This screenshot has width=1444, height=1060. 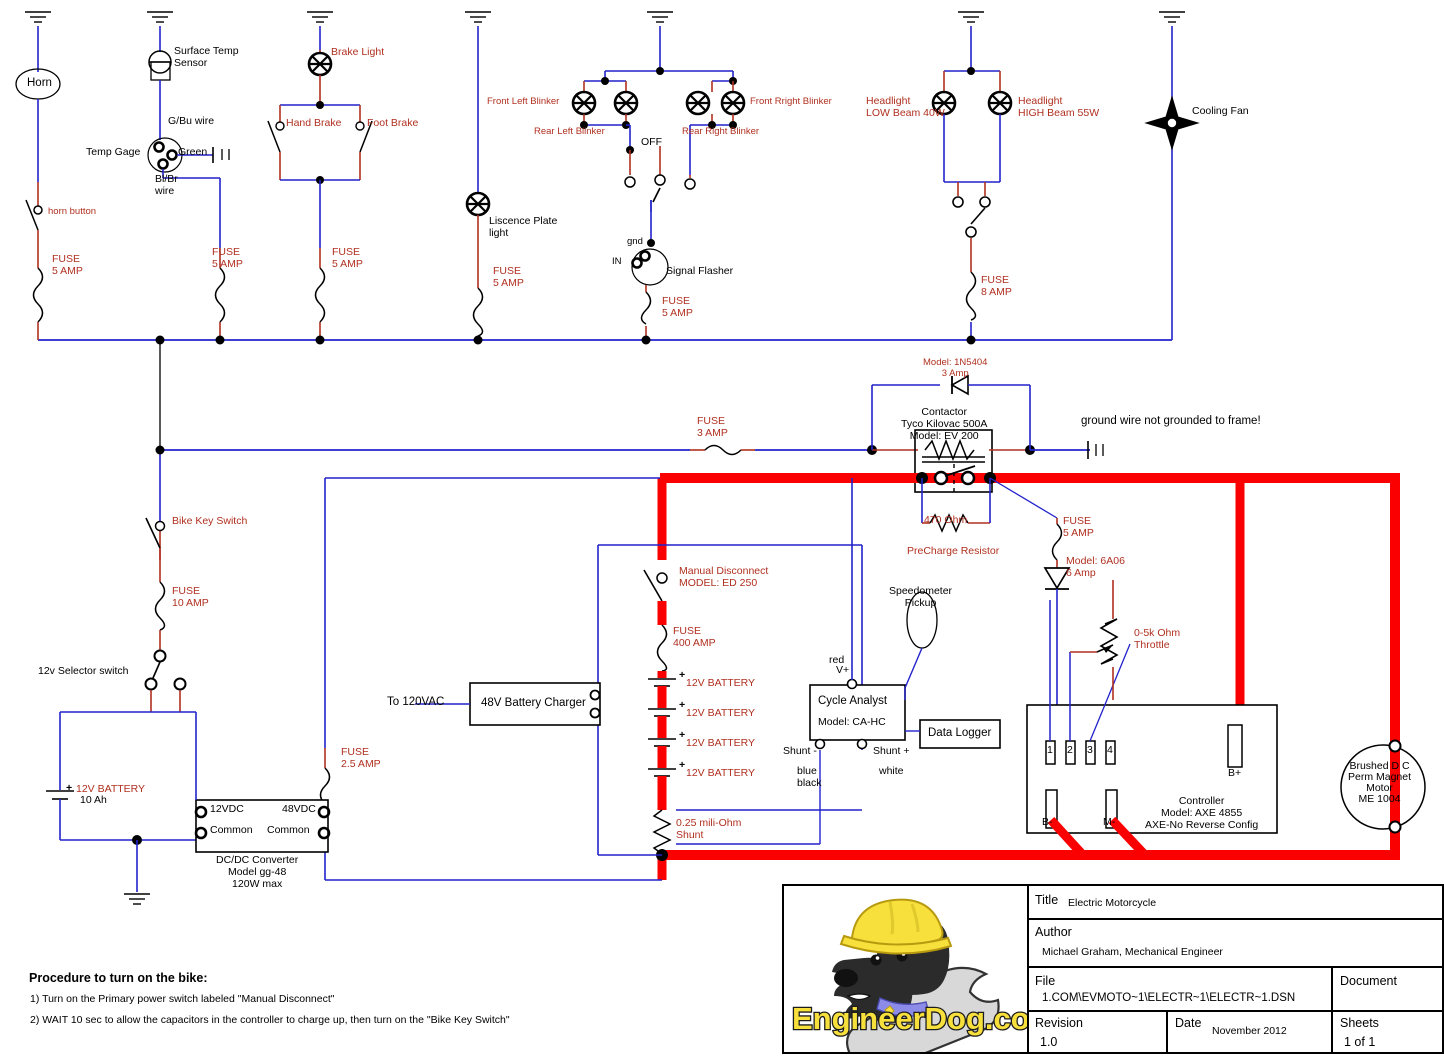 I want to click on charger-input-label: To 120VAC, so click(x=416, y=702).